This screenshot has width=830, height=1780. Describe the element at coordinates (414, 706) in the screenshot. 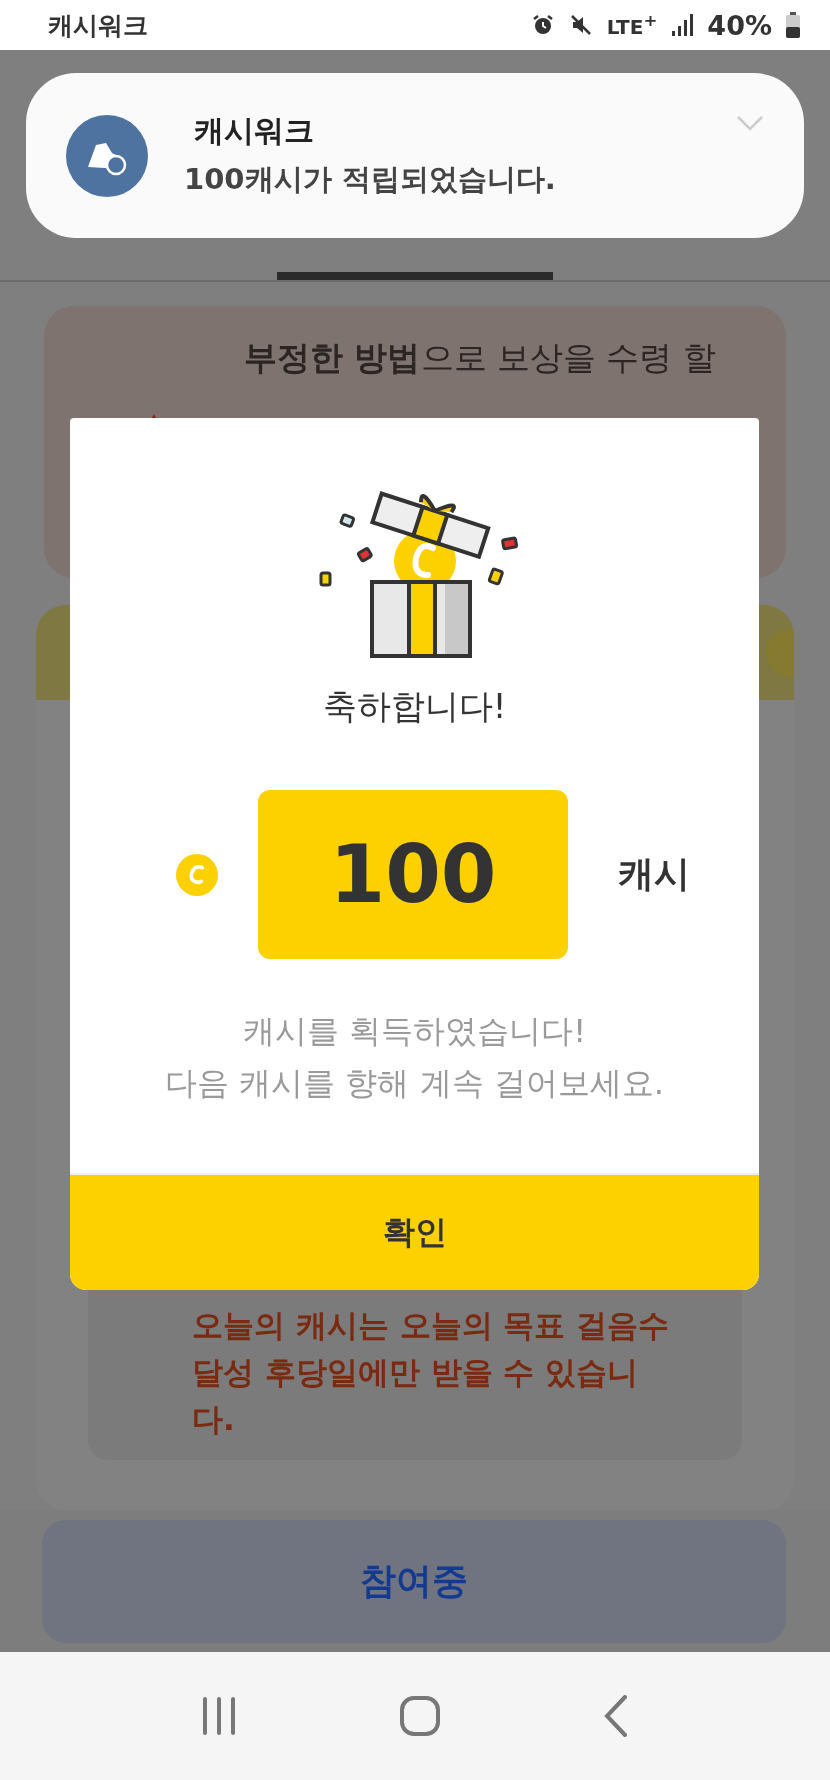

I see `dialog-title: 축하합니다!` at that location.